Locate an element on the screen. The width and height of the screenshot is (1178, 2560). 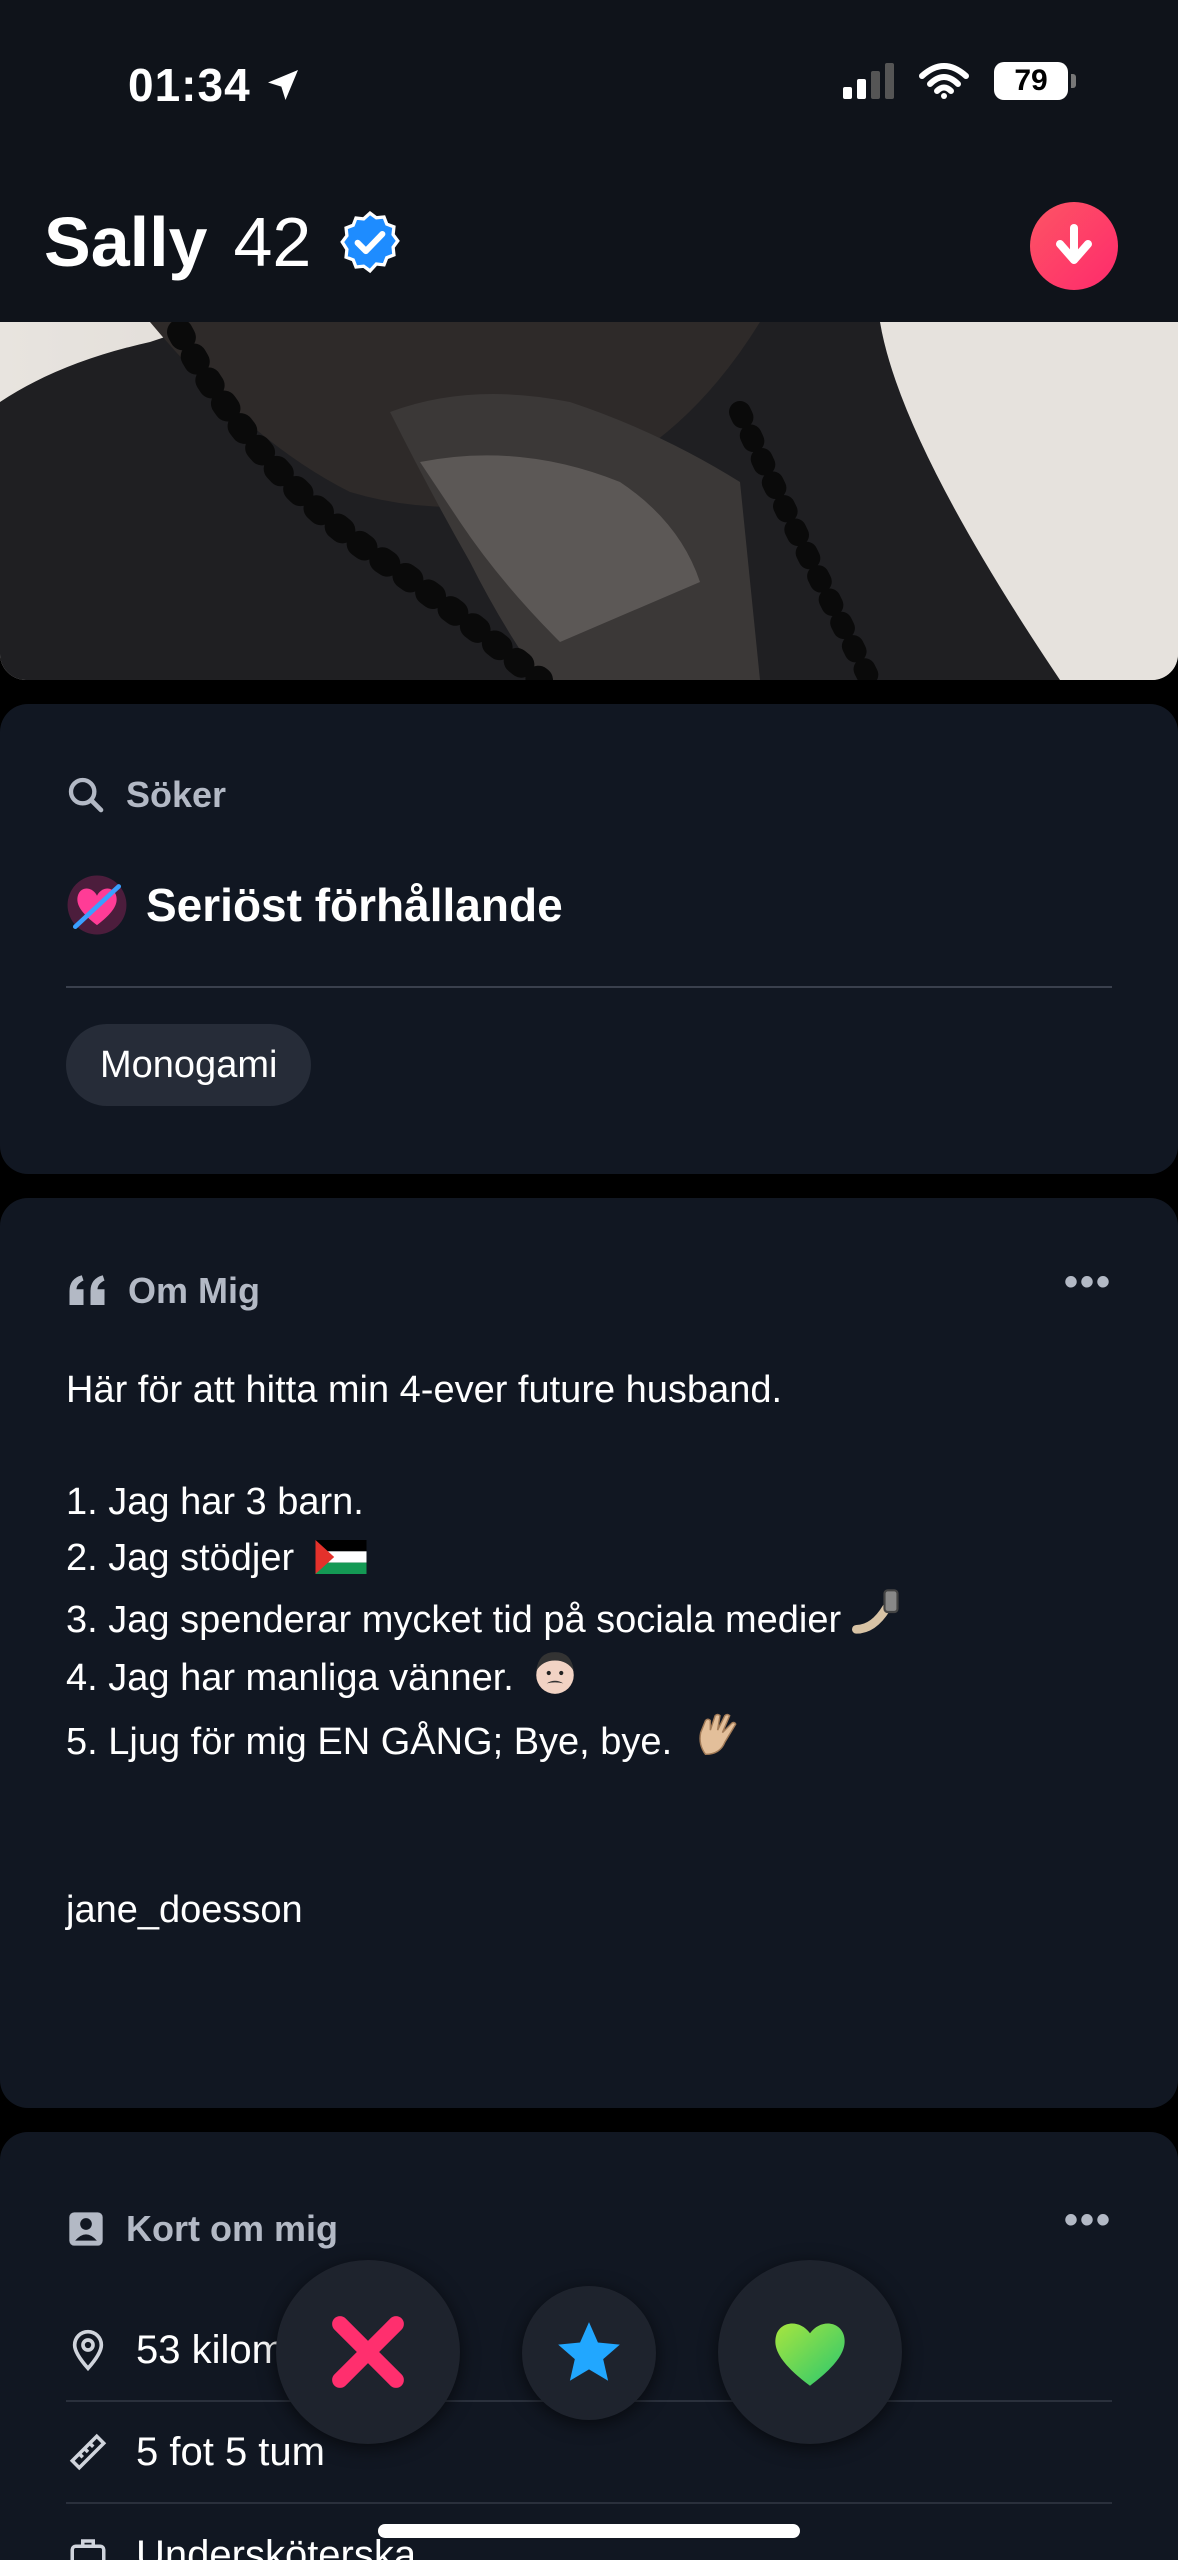
location-arrow-icon is located at coordinates (282, 85).